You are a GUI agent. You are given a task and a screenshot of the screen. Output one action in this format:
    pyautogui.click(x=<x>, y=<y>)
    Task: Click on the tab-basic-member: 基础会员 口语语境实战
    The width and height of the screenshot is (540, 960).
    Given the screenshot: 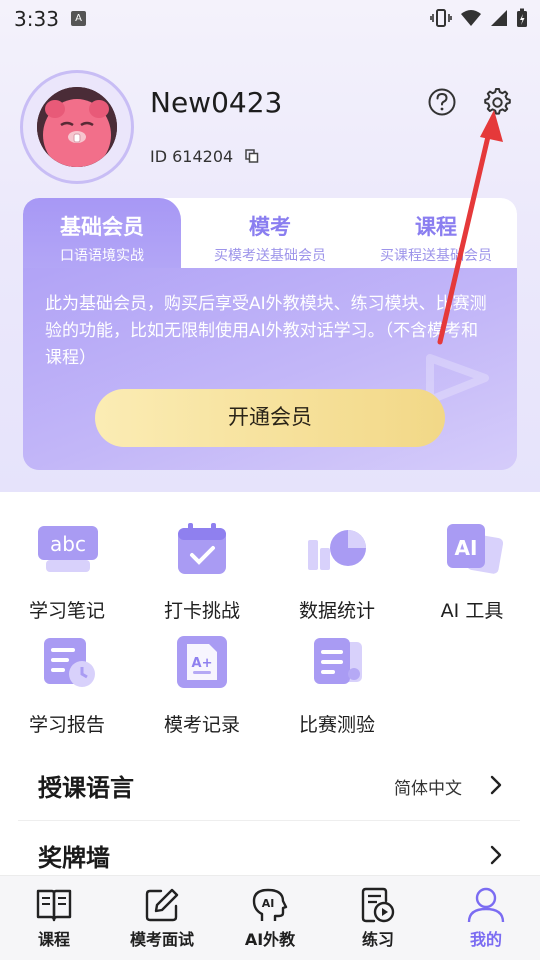 What is the action you would take?
    pyautogui.click(x=102, y=233)
    